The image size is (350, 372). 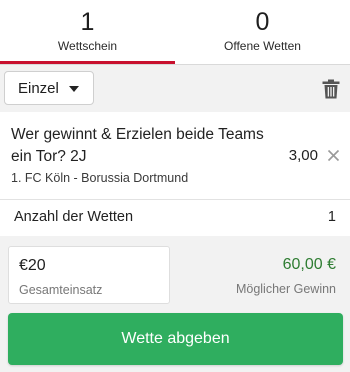 I want to click on tab-wettschein-count: 1, so click(x=87, y=22).